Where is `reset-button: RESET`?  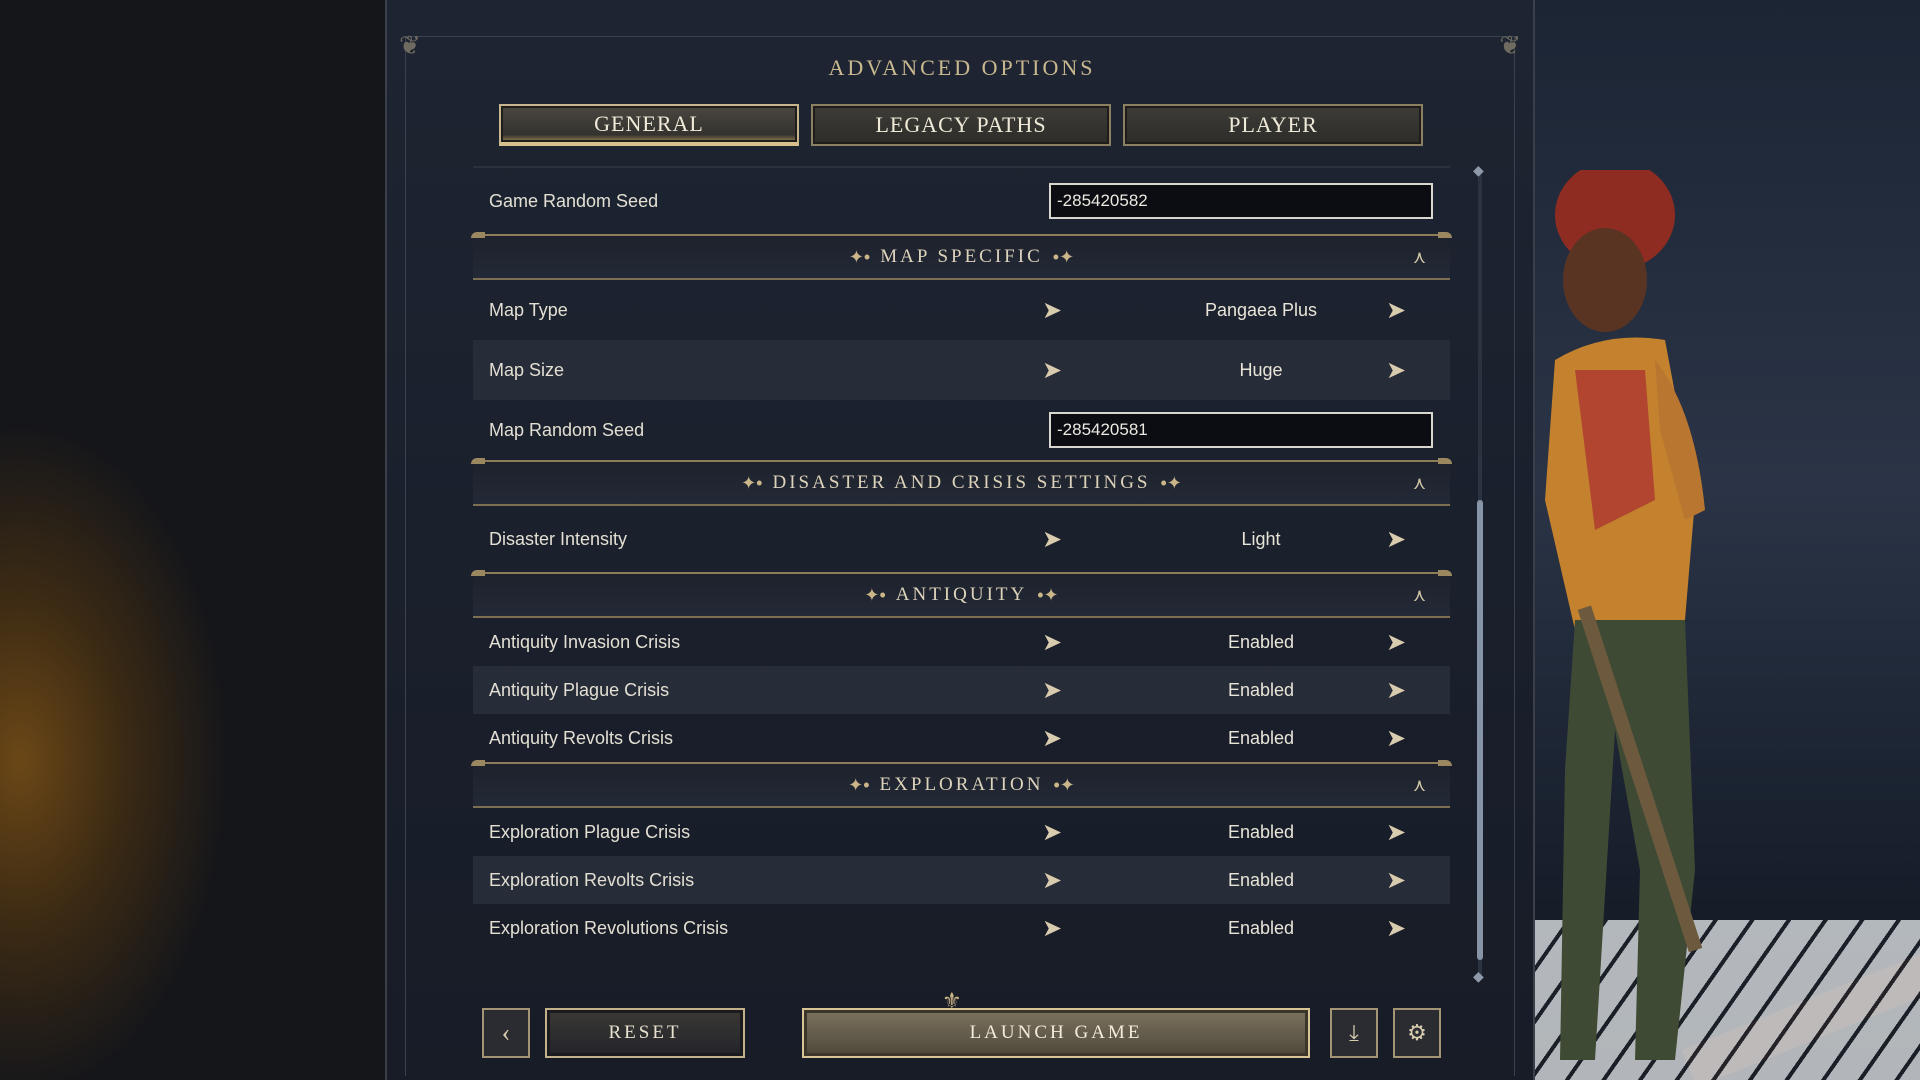
reset-button: RESET is located at coordinates (645, 1033).